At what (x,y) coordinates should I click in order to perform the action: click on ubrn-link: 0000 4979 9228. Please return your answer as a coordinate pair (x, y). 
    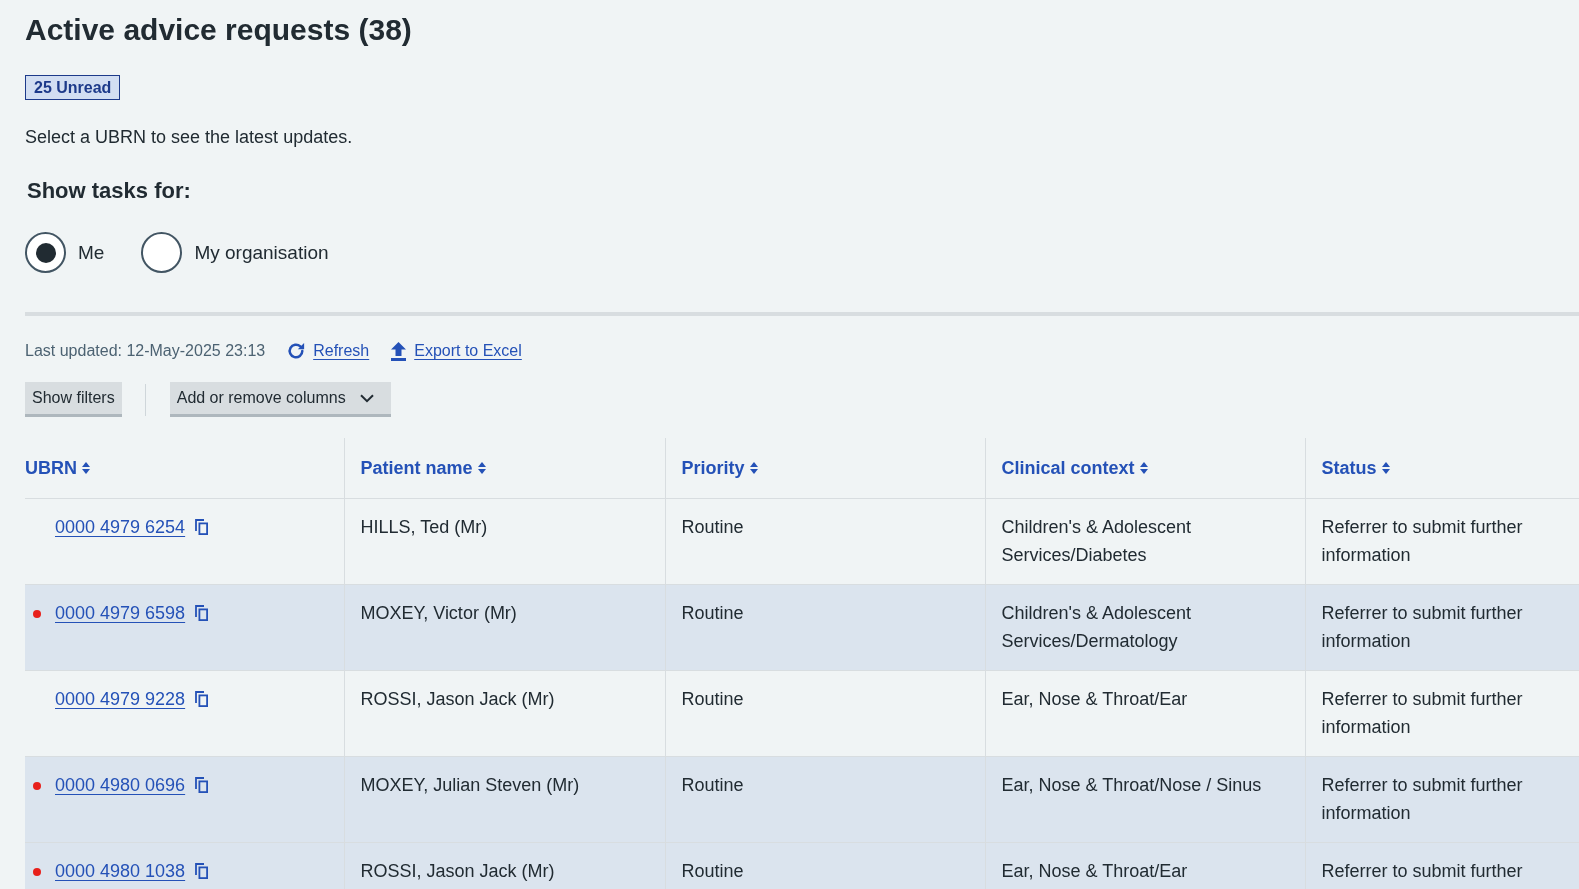
    Looking at the image, I should click on (120, 699).